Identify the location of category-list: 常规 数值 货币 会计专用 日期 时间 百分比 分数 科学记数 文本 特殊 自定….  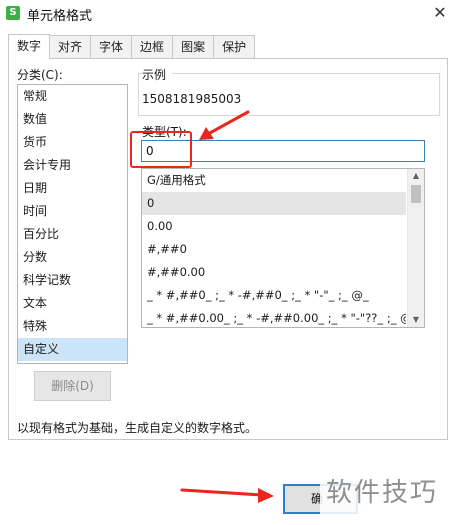
(72, 224).